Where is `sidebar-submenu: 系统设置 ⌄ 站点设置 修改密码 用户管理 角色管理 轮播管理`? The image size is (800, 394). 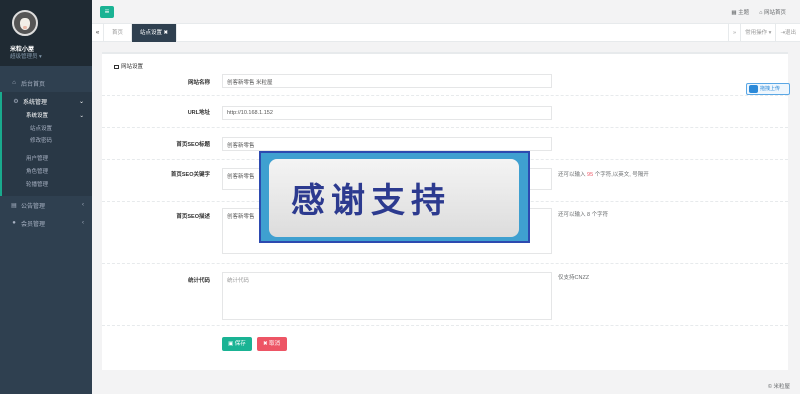
sidebar-submenu: 系统设置 ⌄ 站点设置 修改密码 用户管理 角色管理 轮播管理 is located at coordinates (47, 153).